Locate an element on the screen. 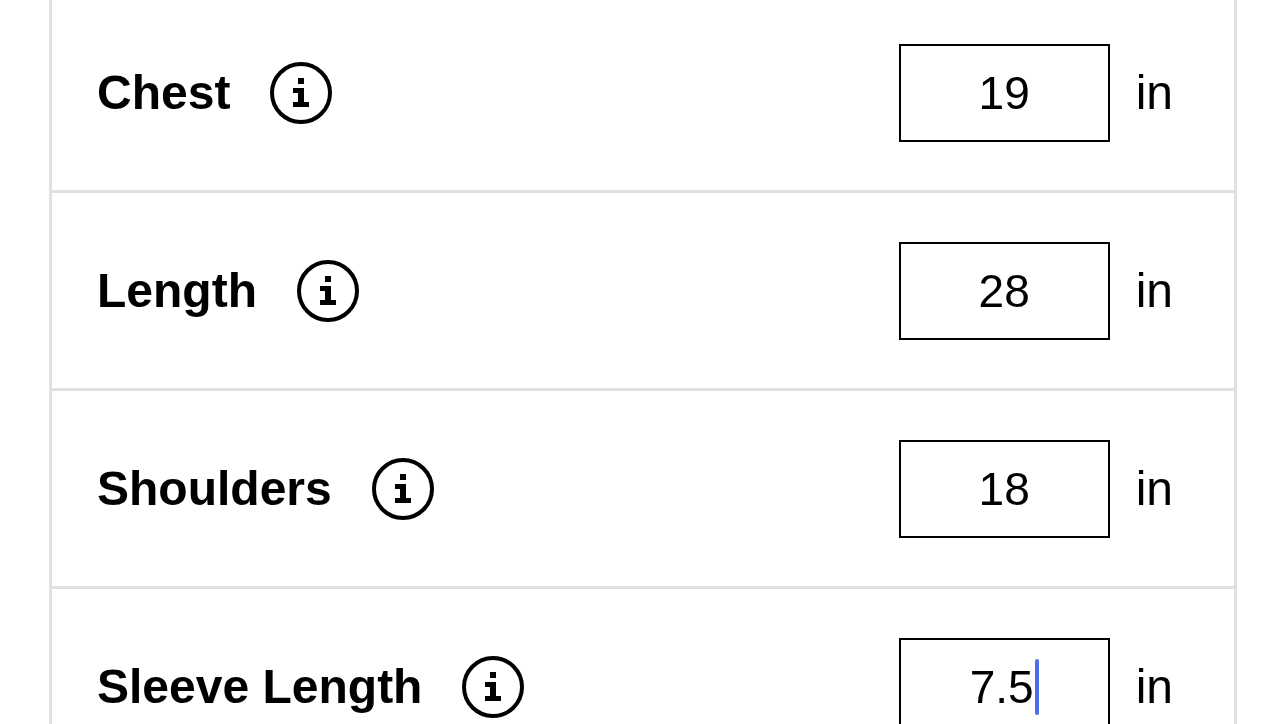  measurement-label: Chest is located at coordinates (164, 92).